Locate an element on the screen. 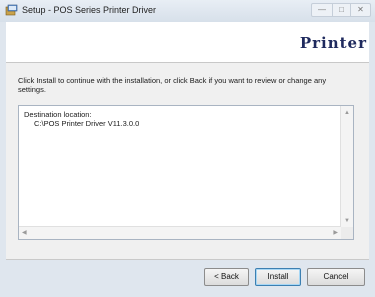  minimize-icon: — is located at coordinates (322, 10).